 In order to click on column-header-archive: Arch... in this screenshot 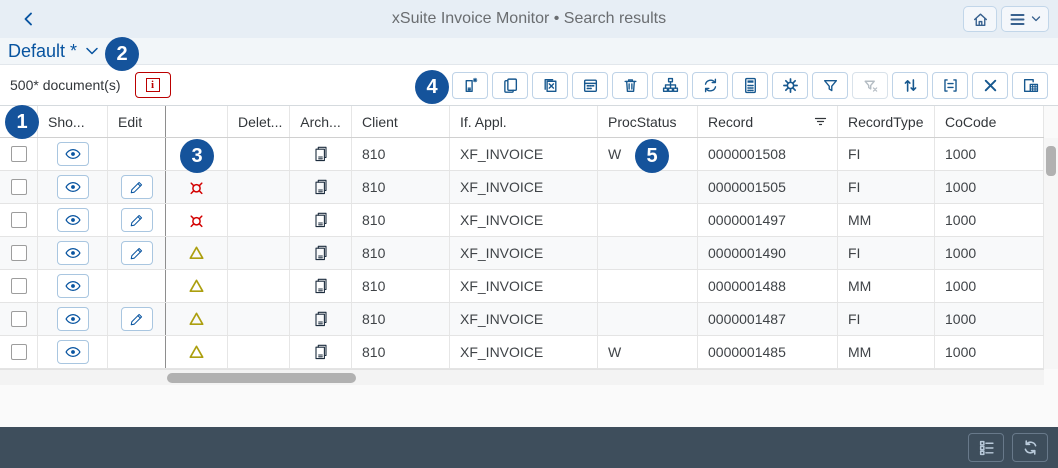, I will do `click(321, 121)`.